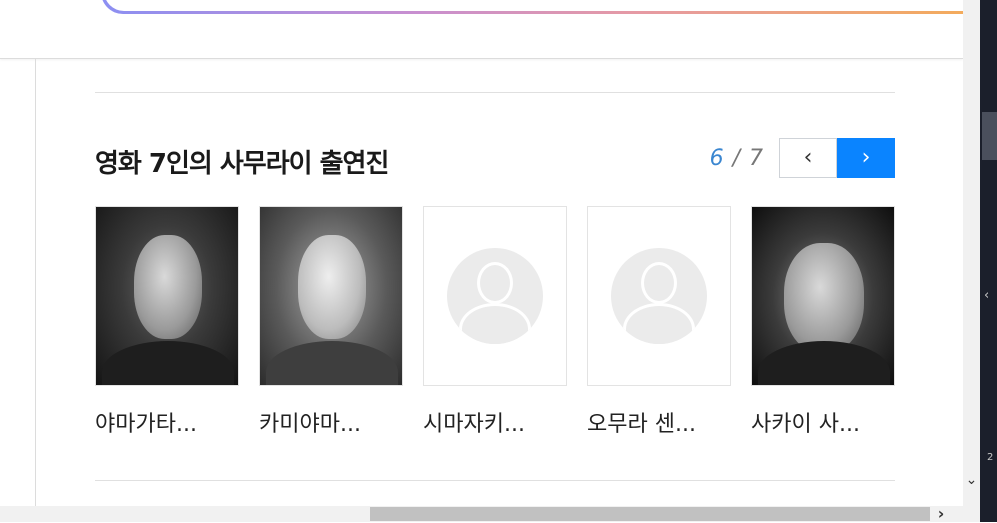  I want to click on prev-page-button: ‹, so click(808, 158).